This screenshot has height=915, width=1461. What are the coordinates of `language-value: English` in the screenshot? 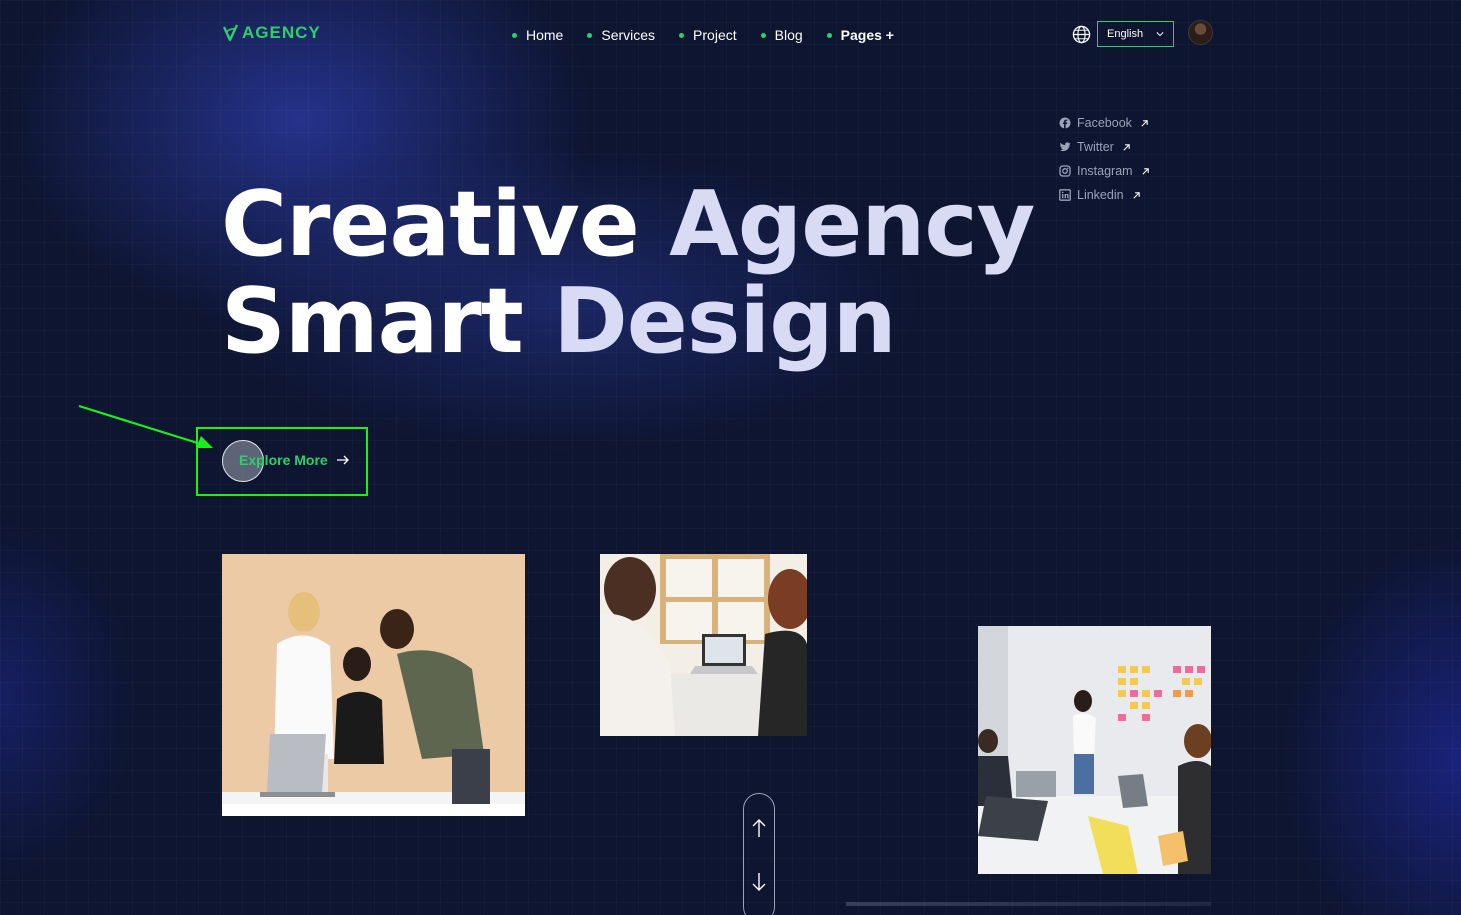 It's located at (1125, 34).